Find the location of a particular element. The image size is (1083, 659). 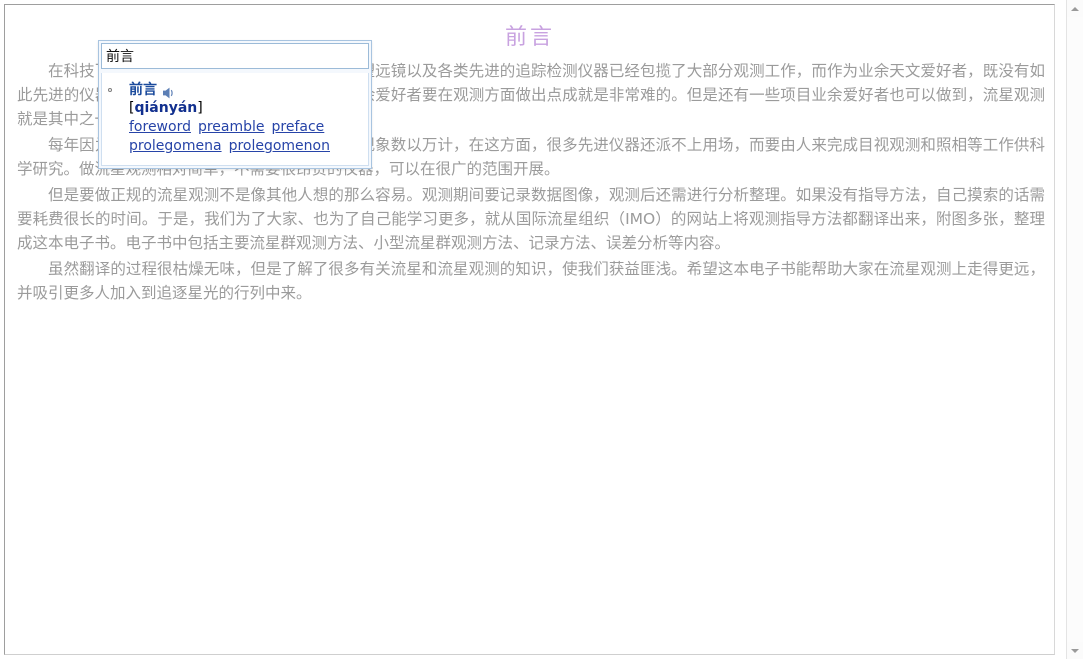

entry-pinyin: [qiányán] is located at coordinates (240, 108).